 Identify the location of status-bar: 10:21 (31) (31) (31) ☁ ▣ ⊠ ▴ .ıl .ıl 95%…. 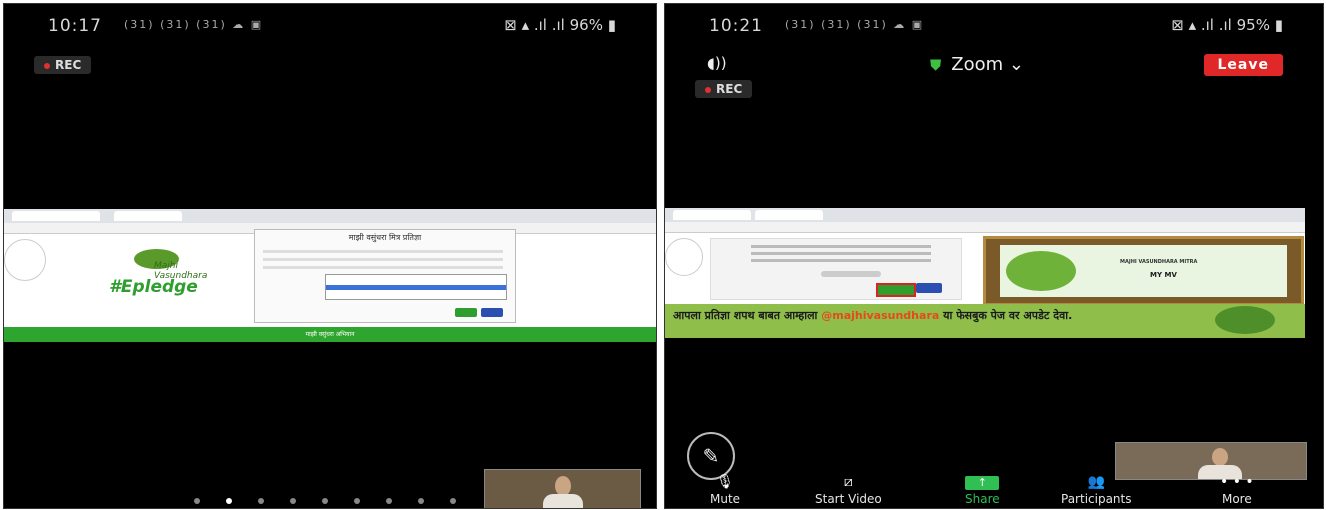
(994, 25).